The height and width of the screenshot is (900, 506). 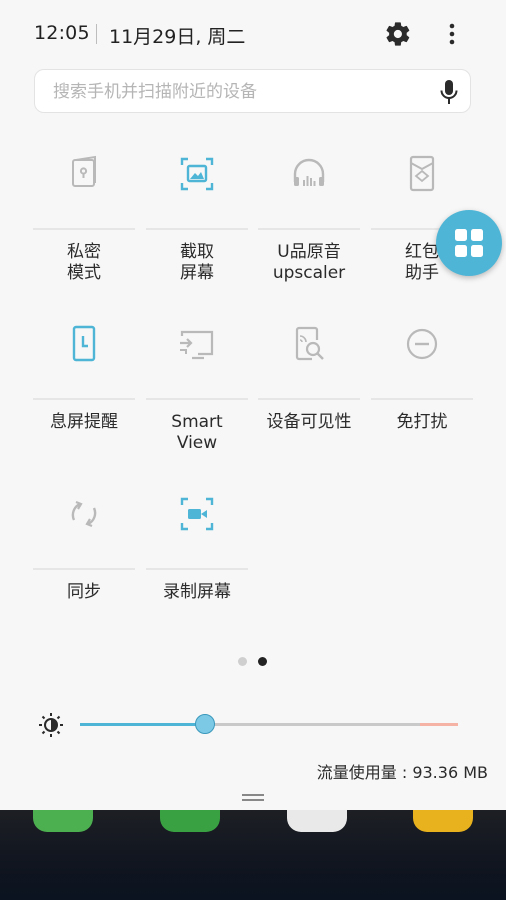 What do you see at coordinates (422, 173) in the screenshot?
I see `red-envelope-icon` at bounding box center [422, 173].